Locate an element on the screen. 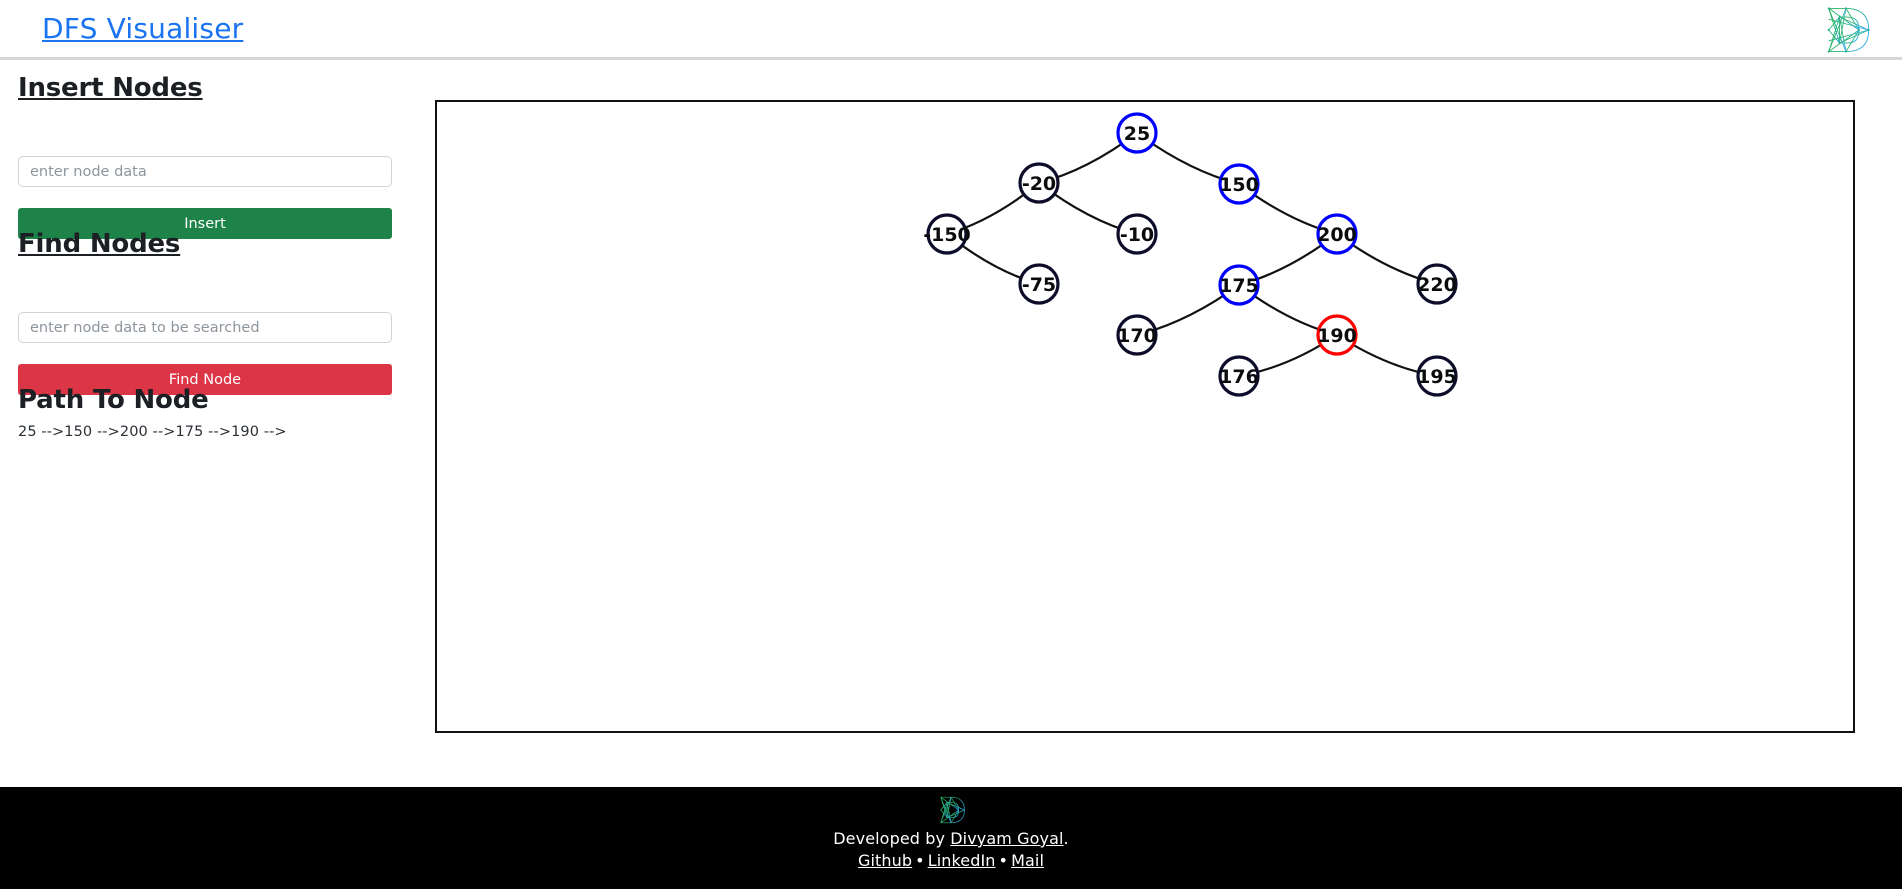 The width and height of the screenshot is (1902, 889). tree-node-label: 220 is located at coordinates (1437, 285).